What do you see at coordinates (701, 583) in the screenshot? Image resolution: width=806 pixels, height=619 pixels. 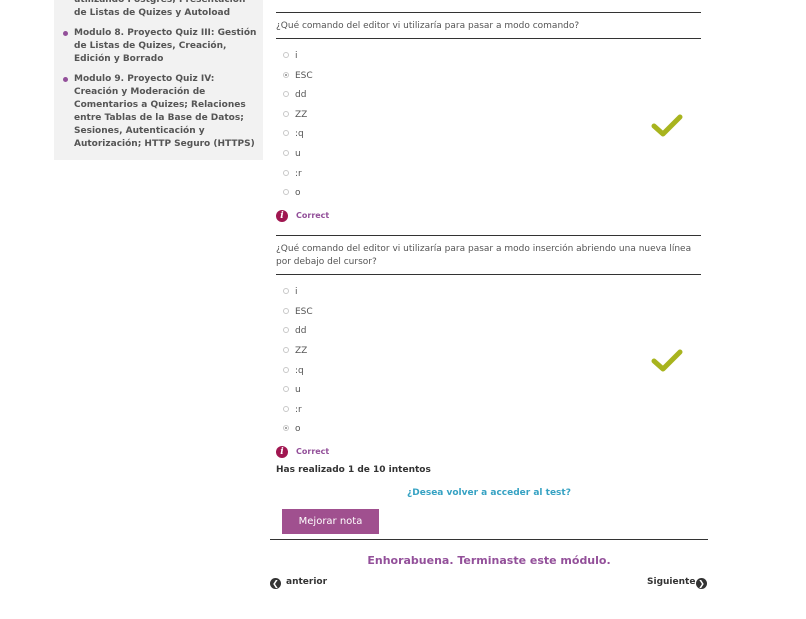 I see `arrow-right-icon: ❯` at bounding box center [701, 583].